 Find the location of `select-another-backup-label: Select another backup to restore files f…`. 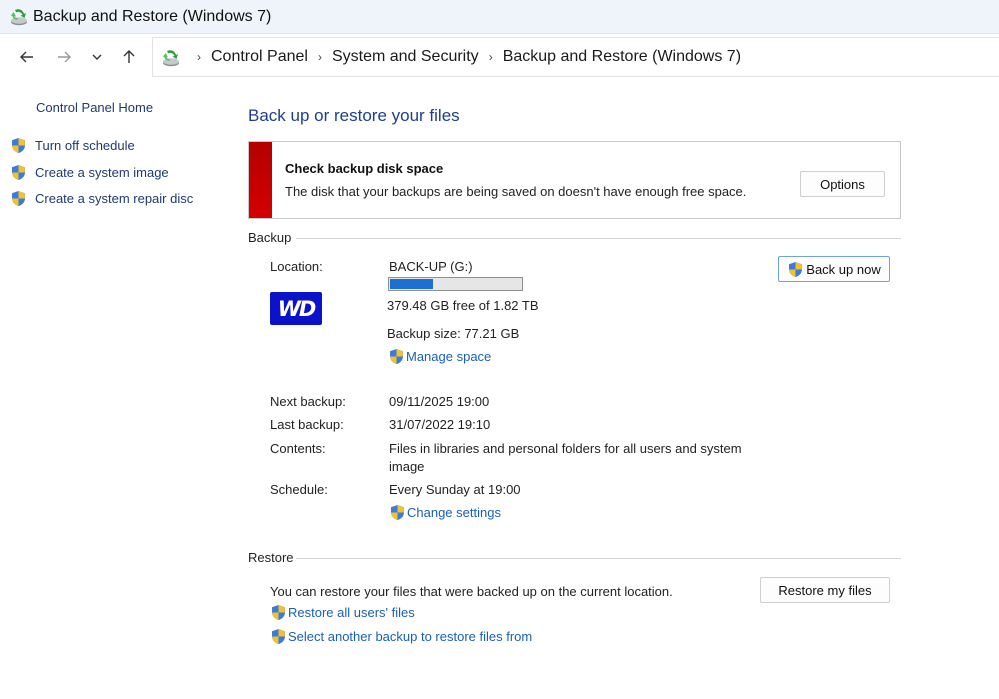

select-another-backup-label: Select another backup to restore files f… is located at coordinates (410, 636).